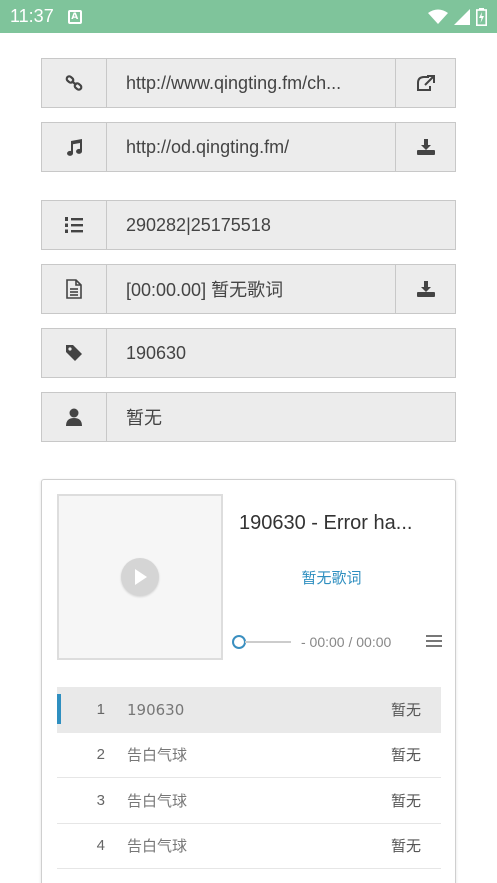  I want to click on ordered-list-icon, so click(74, 225).